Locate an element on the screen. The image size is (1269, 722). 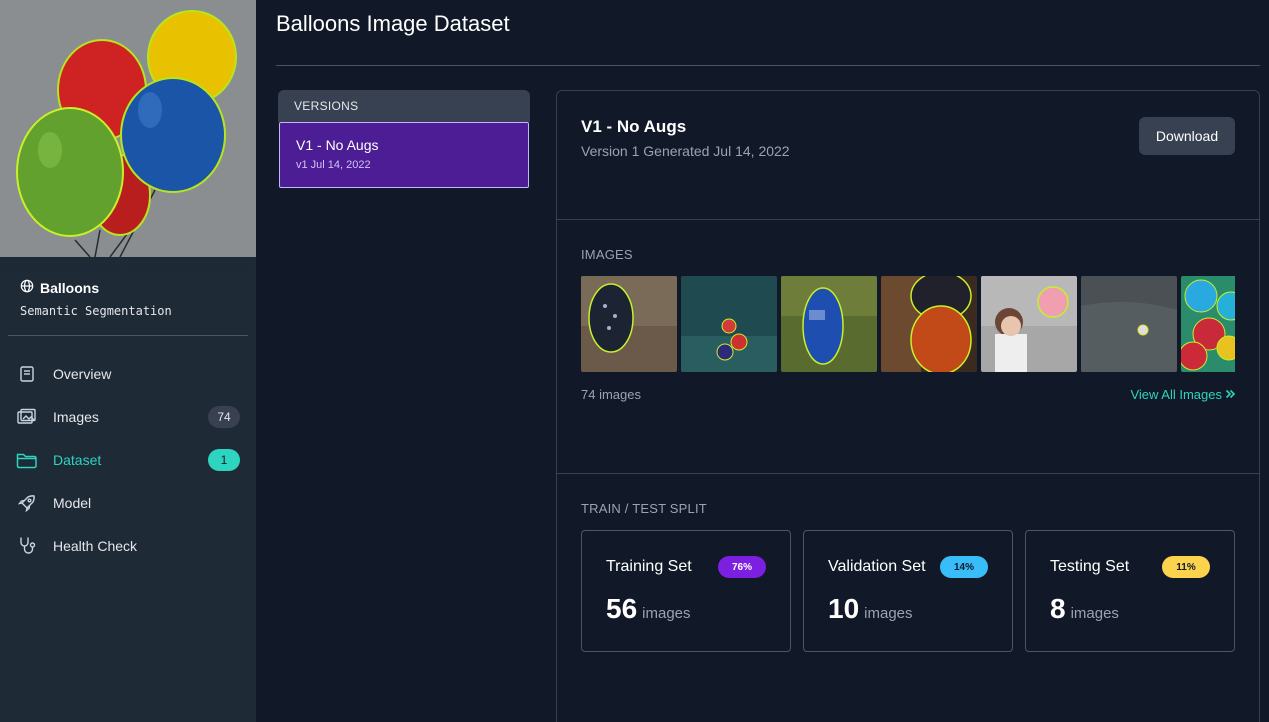
dataset-count-badge: 1 is located at coordinates (224, 459).